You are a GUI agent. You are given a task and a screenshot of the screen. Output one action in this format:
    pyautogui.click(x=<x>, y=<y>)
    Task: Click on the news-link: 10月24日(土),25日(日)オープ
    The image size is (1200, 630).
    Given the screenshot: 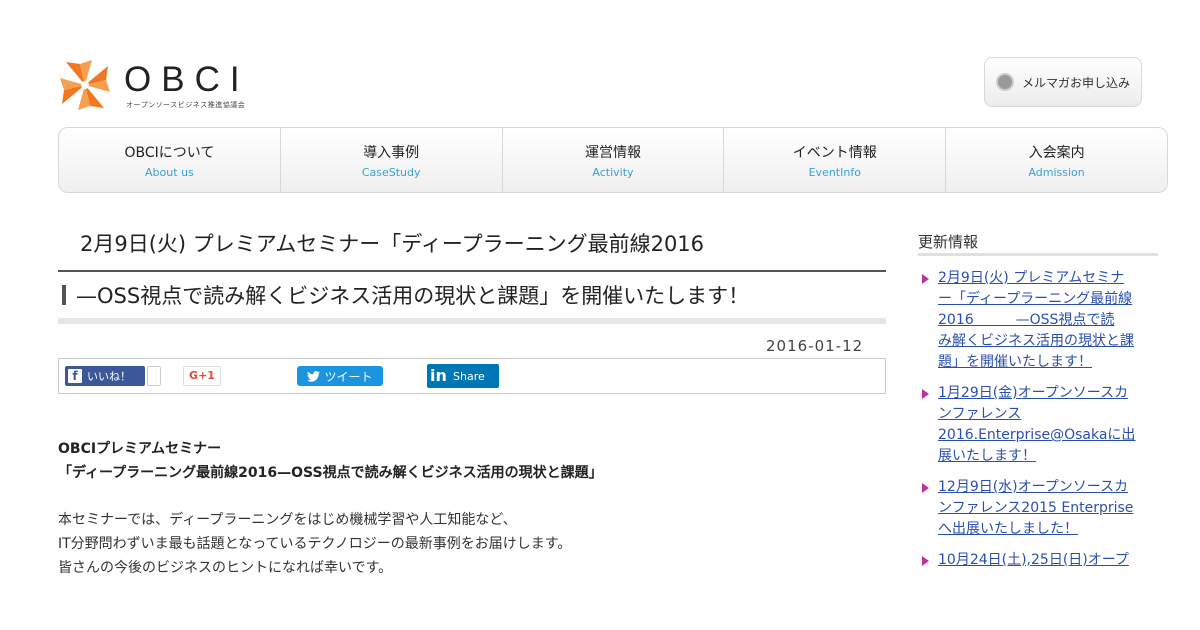 What is the action you would take?
    pyautogui.click(x=1033, y=560)
    